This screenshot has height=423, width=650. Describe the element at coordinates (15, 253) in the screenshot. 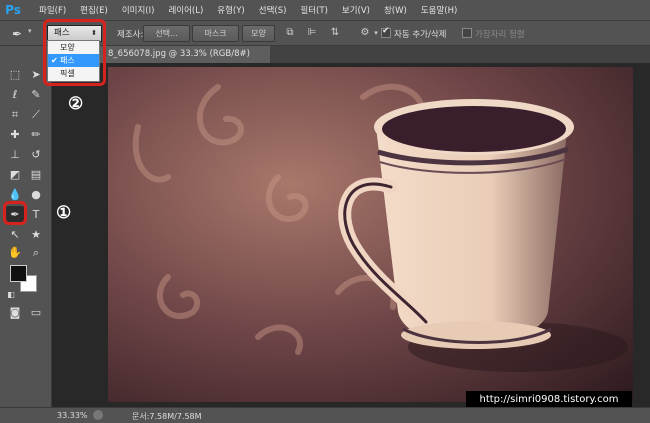

I see `hand-icon: ✋` at that location.